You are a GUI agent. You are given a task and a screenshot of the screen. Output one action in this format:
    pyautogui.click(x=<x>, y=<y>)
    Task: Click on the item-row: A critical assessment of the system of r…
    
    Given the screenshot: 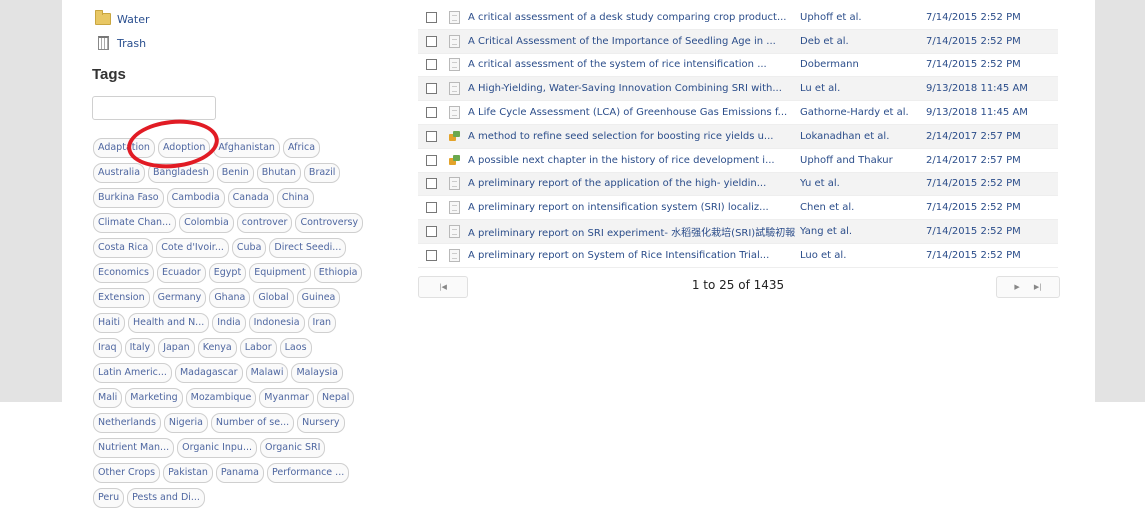 What is the action you would take?
    pyautogui.click(x=738, y=66)
    